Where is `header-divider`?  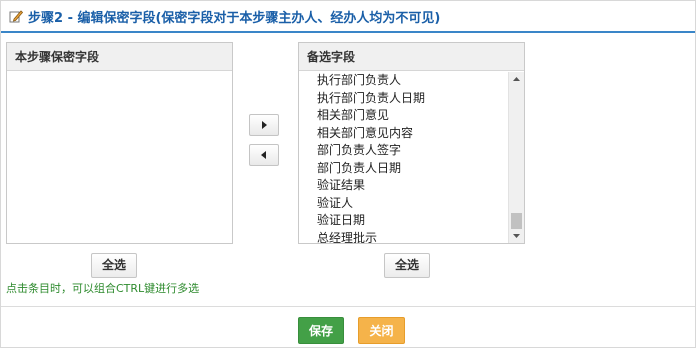
header-divider is located at coordinates (348, 32).